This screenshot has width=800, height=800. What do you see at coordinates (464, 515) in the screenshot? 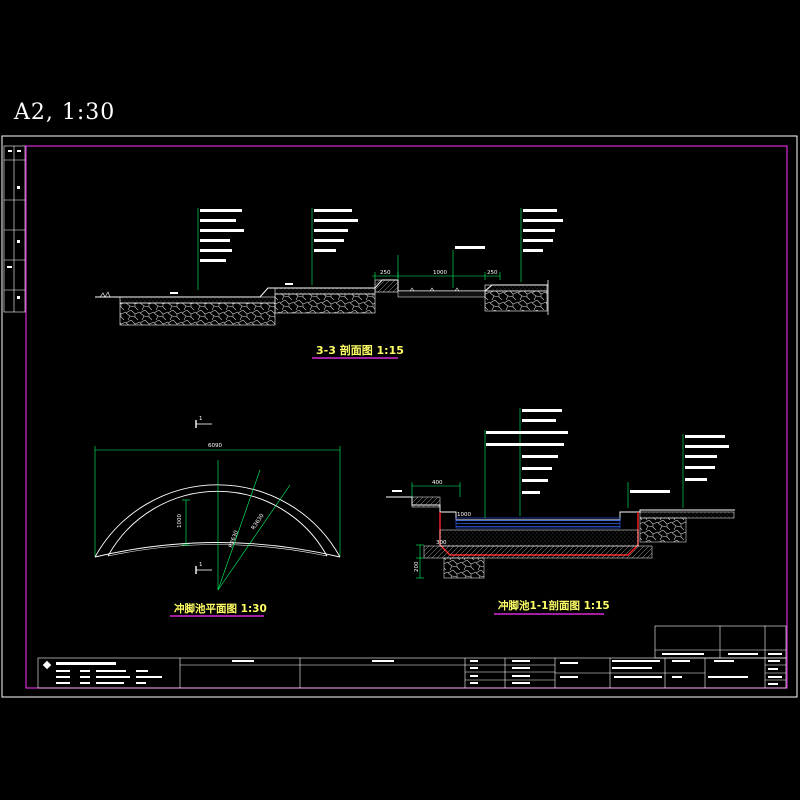
I see `dim-1000-section: 1000` at bounding box center [464, 515].